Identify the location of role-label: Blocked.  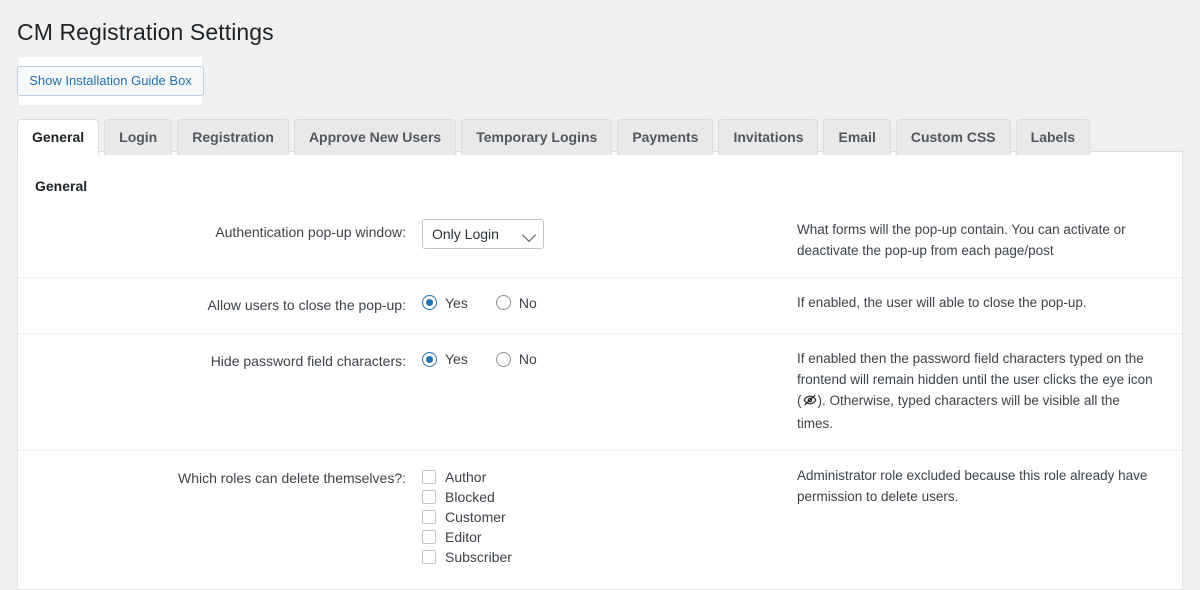
(470, 497).